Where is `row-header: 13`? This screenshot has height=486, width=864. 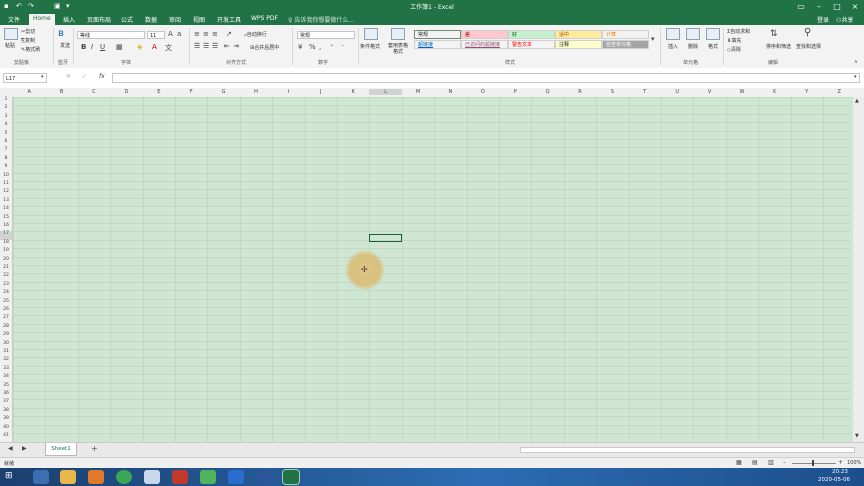 row-header: 13 is located at coordinates (6, 202).